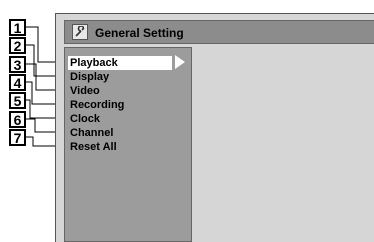 The image size is (374, 242). I want to click on callout-number-2: 2, so click(17, 45).